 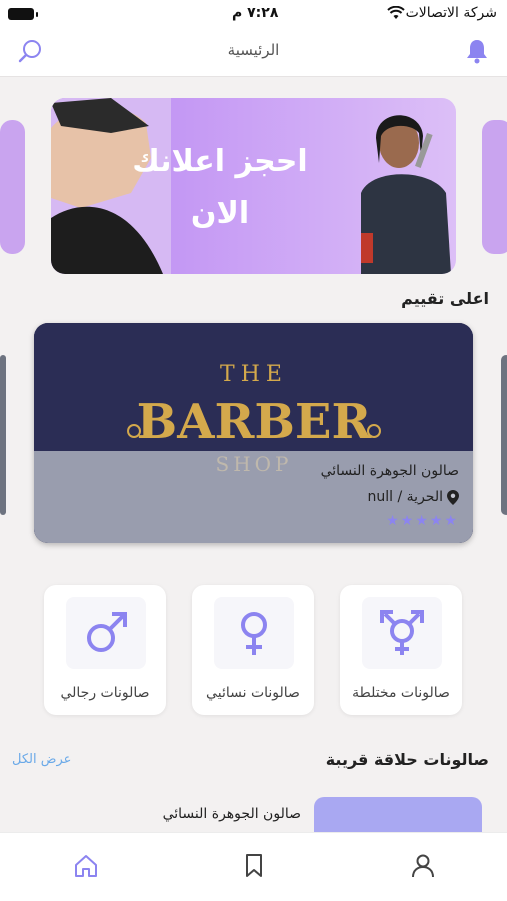 What do you see at coordinates (389, 471) in the screenshot?
I see `salon-name: صالون الجوهرة النسائي` at bounding box center [389, 471].